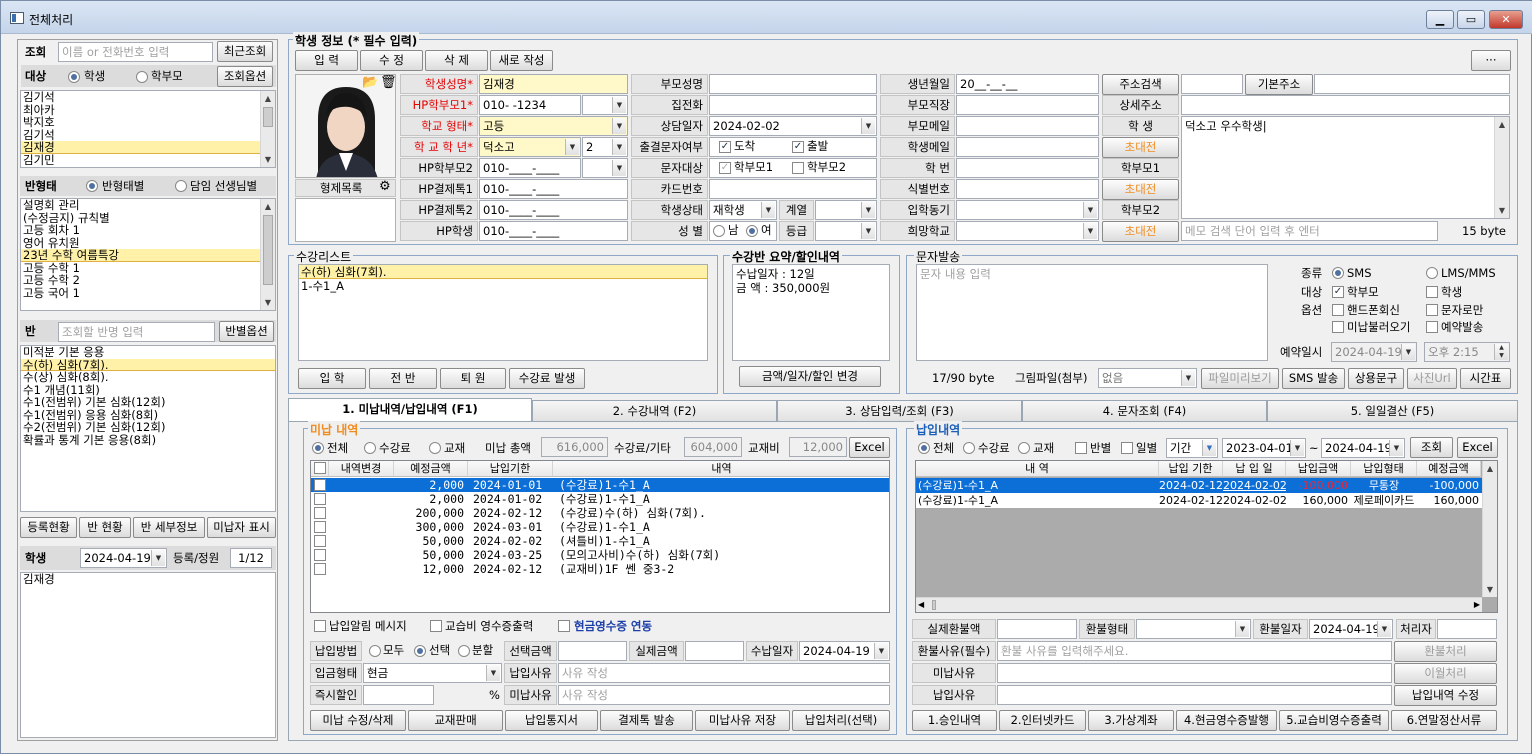 This screenshot has height=754, width=1532. I want to click on pay-notify-checkbox, so click(320, 626).